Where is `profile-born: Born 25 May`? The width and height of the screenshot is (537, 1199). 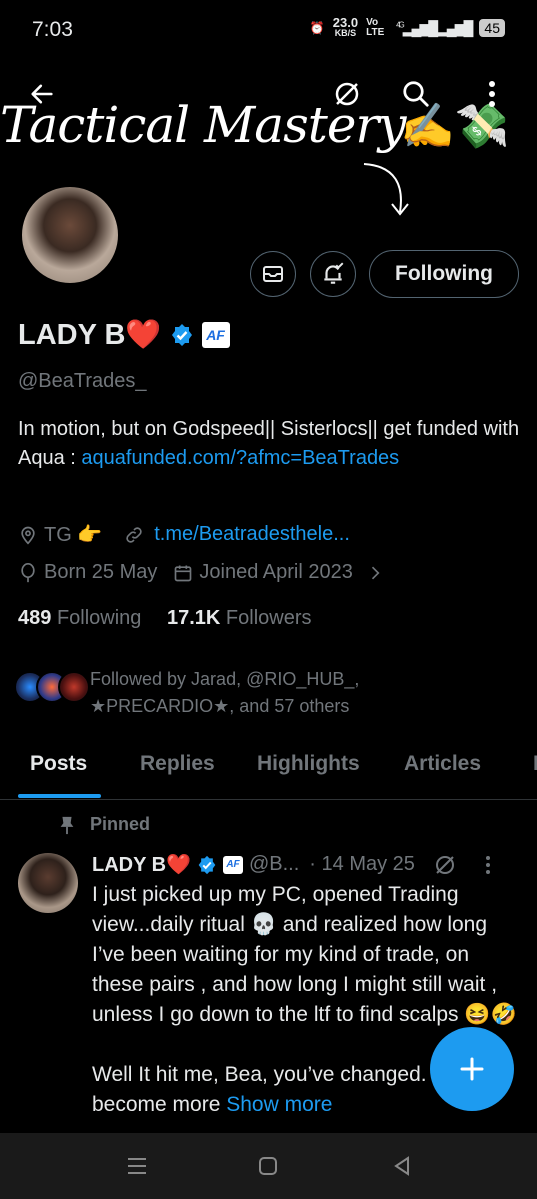 profile-born: Born 25 May is located at coordinates (101, 572).